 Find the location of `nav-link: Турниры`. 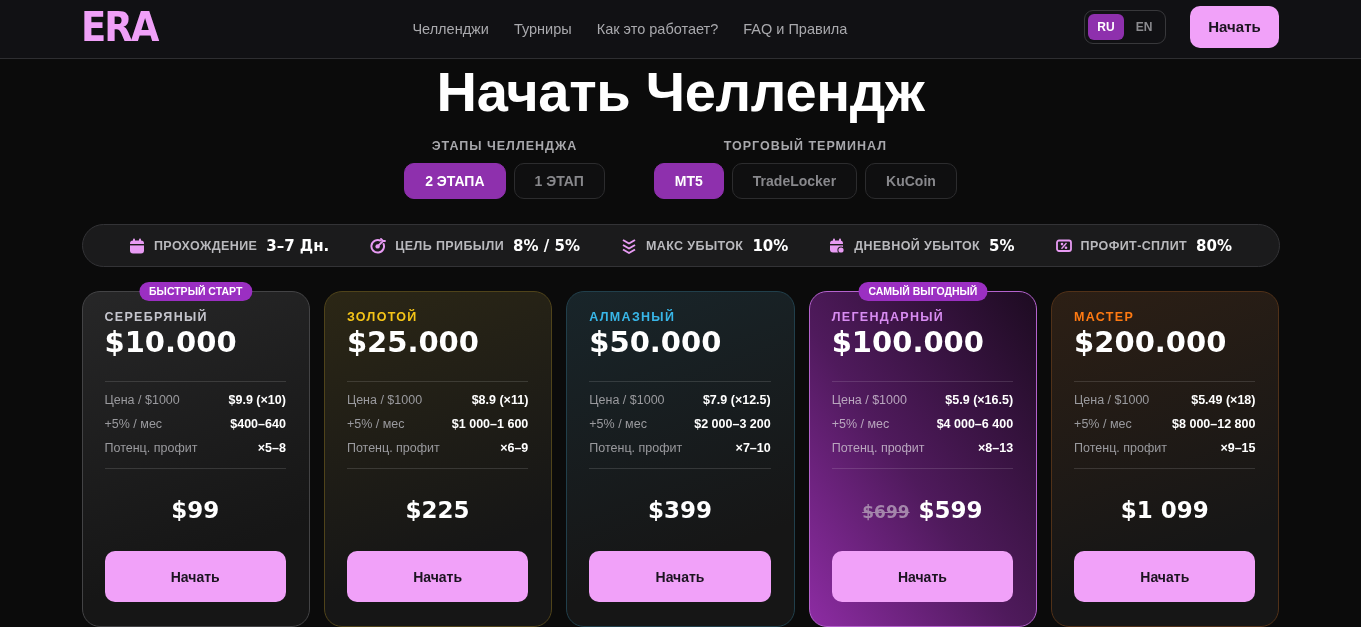

nav-link: Турниры is located at coordinates (542, 29).